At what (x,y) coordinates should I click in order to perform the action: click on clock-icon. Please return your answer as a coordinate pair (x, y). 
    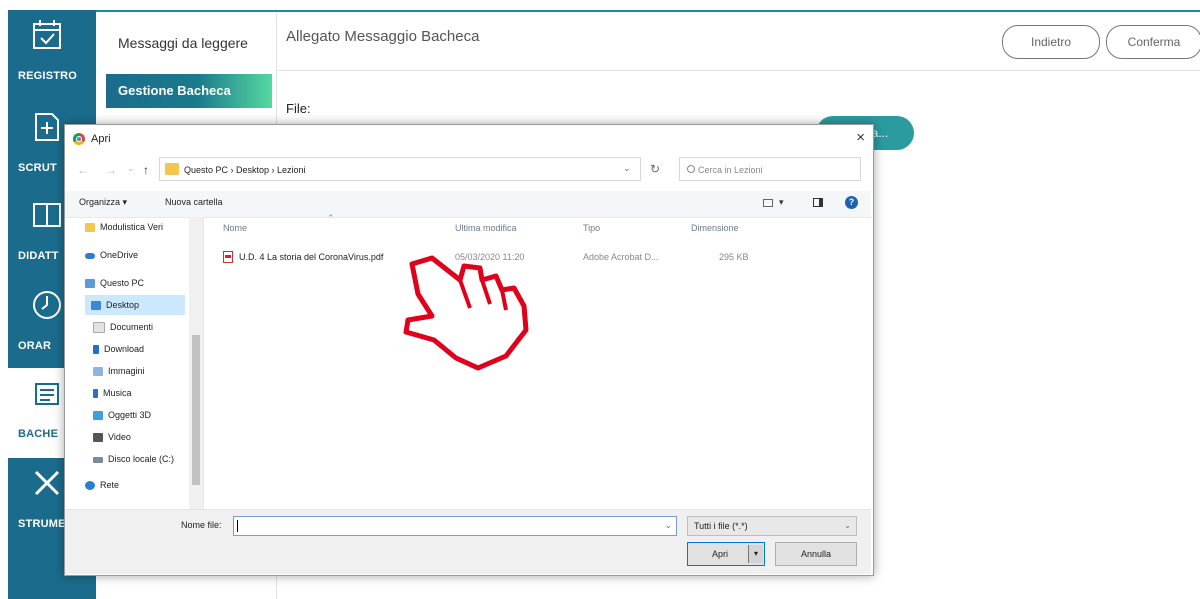
    Looking at the image, I should click on (47, 305).